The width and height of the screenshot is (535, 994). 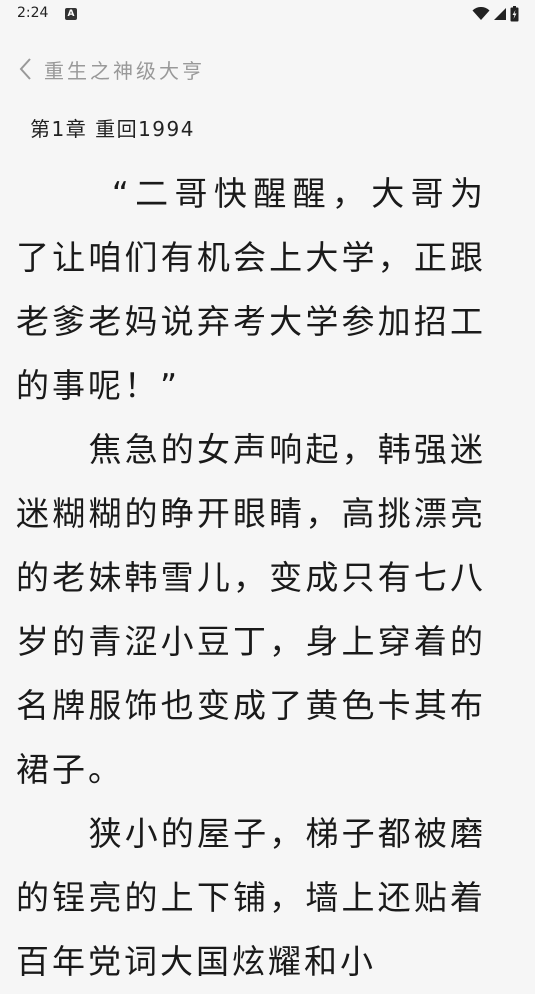 I want to click on cell-signal-icon, so click(x=500, y=14).